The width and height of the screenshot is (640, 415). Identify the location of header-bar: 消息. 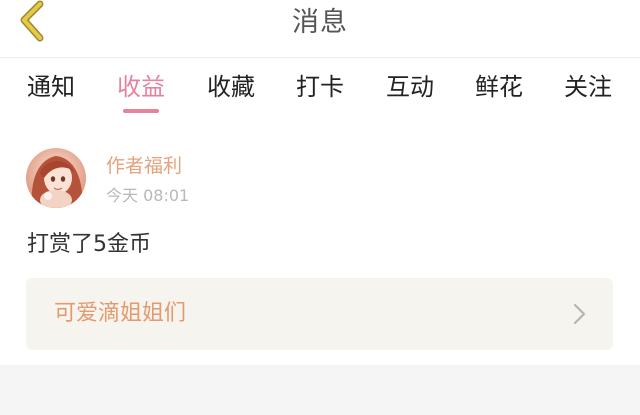
(320, 29).